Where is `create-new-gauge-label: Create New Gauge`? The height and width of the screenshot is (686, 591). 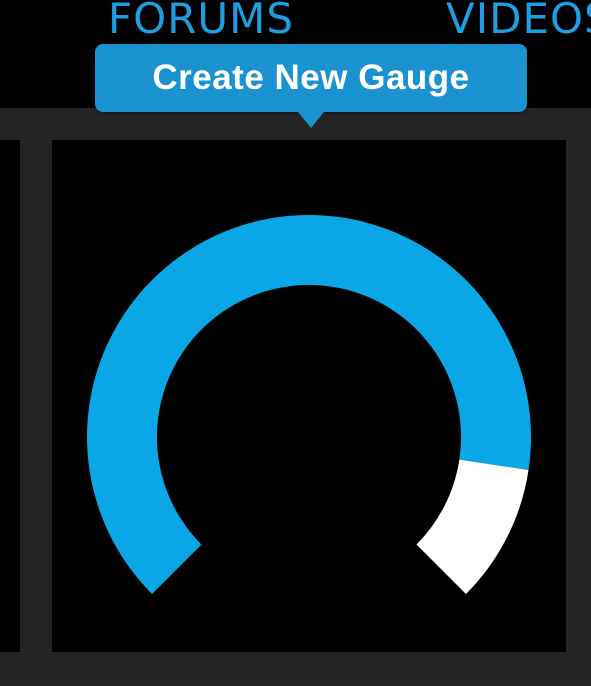 create-new-gauge-label: Create New Gauge is located at coordinates (311, 77).